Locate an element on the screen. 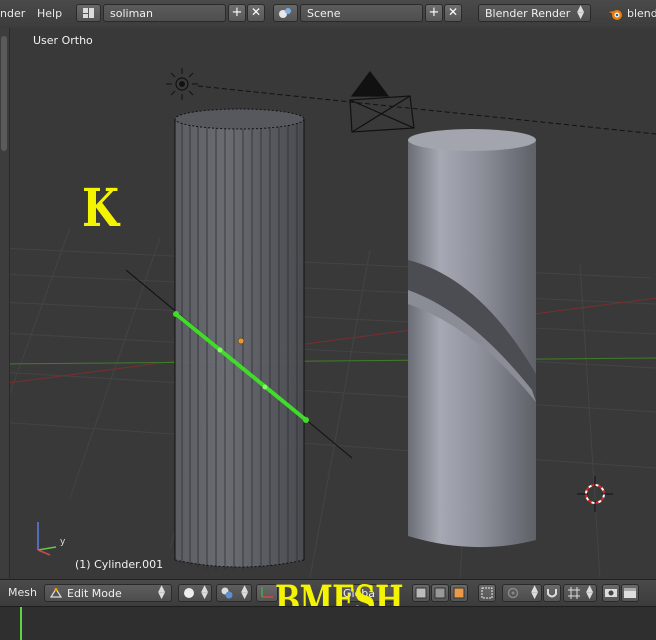 This screenshot has height=640, width=656. menu-render: nder is located at coordinates (12, 13).